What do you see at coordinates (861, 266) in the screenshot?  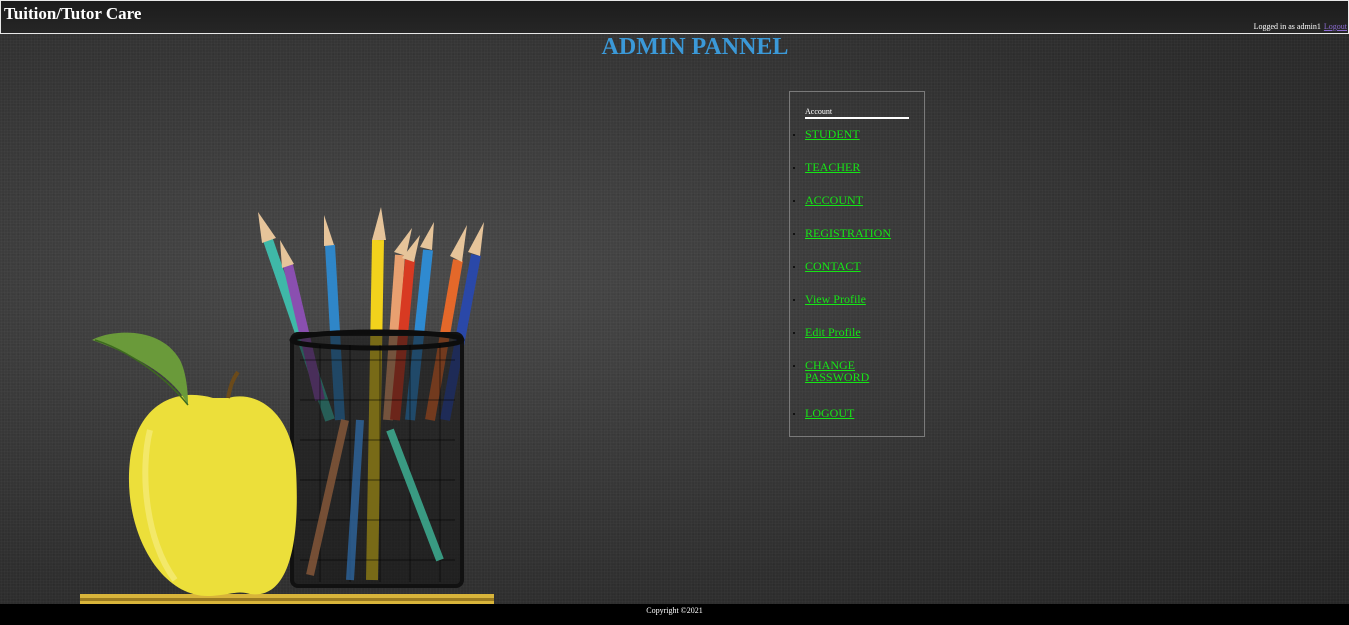 I see `contact-link: CONTACT` at bounding box center [861, 266].